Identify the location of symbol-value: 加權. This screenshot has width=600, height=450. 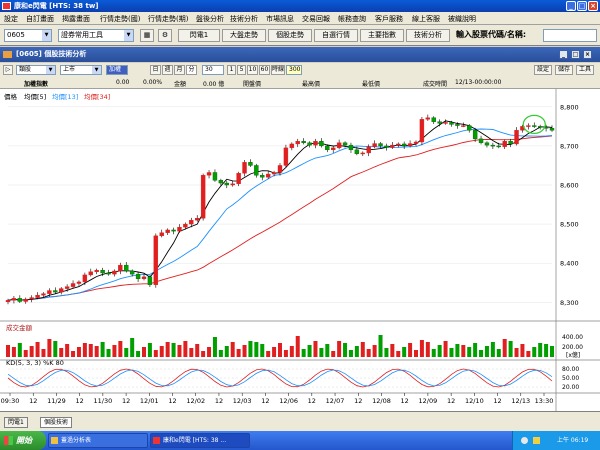
(115, 69).